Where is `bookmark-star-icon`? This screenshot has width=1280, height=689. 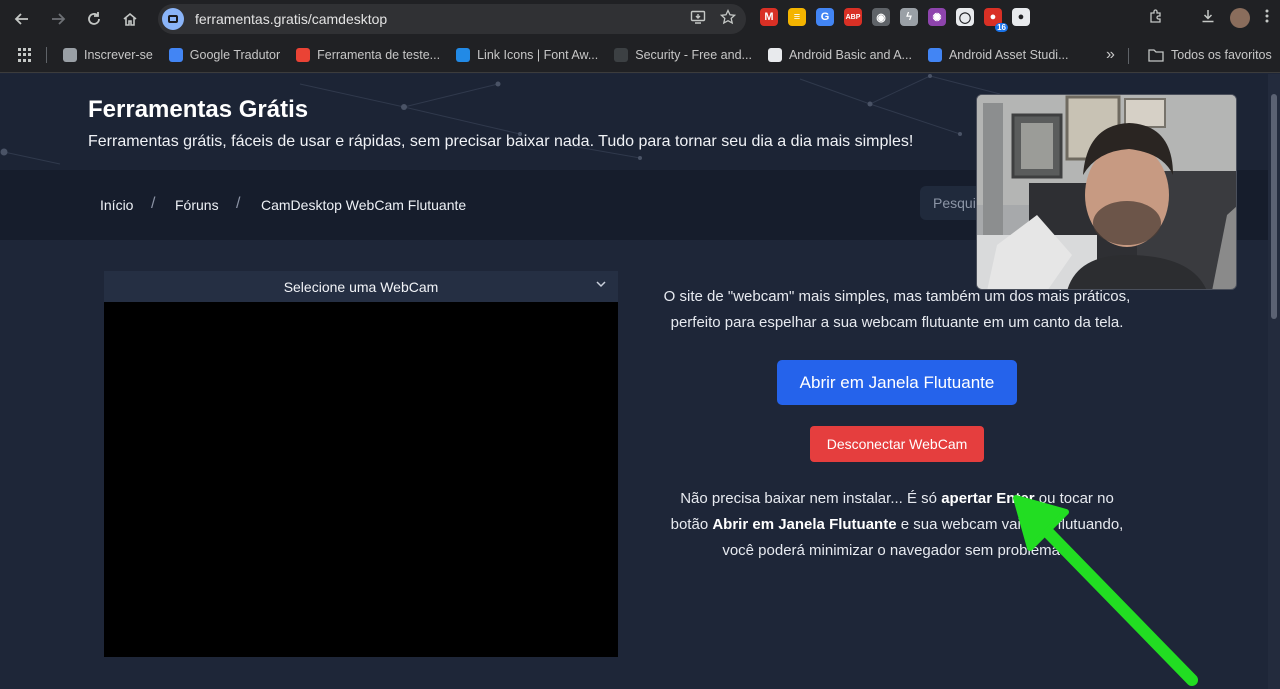
bookmark-star-icon is located at coordinates (728, 18).